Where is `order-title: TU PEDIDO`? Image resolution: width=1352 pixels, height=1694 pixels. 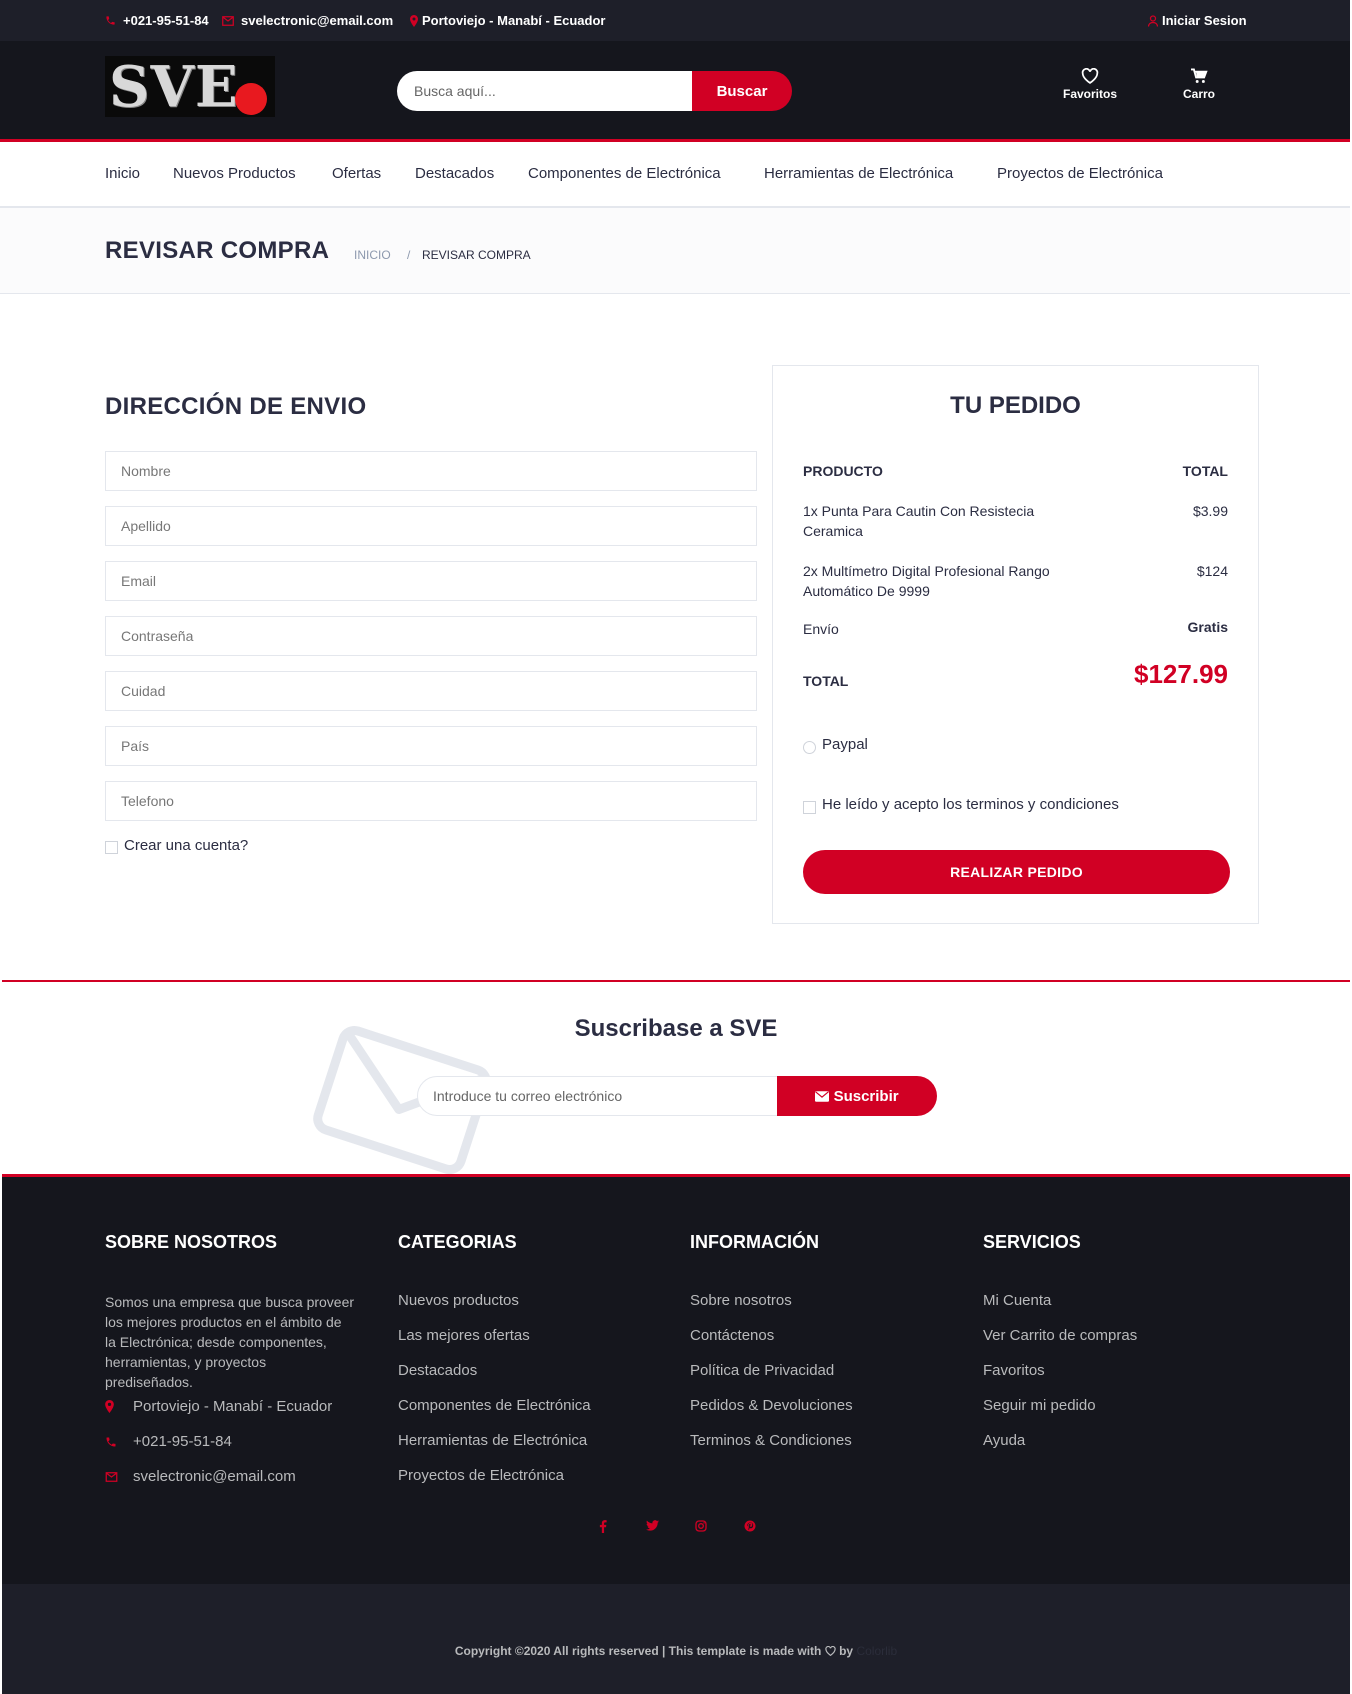 order-title: TU PEDIDO is located at coordinates (1015, 405).